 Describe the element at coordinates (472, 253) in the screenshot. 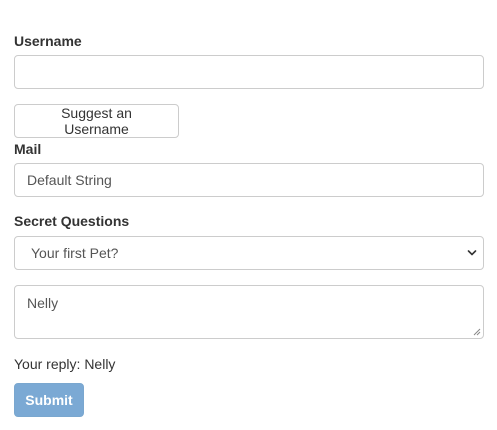

I see `chevron-down-icon` at that location.